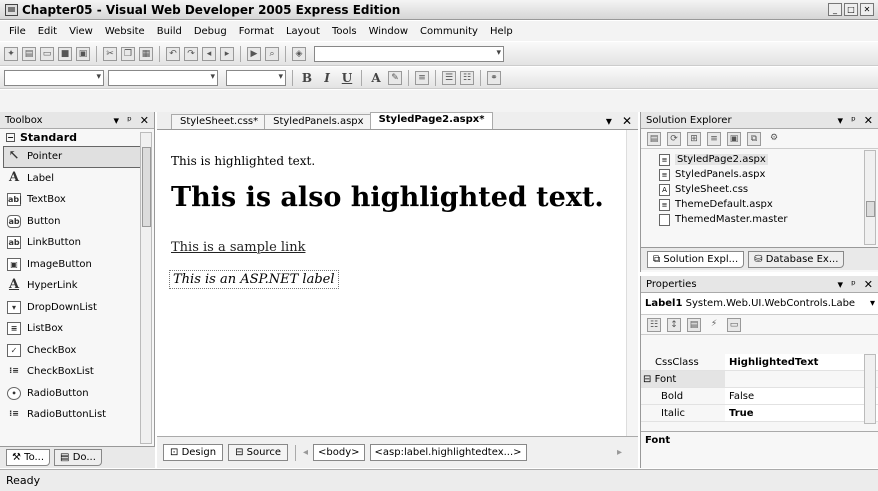 This screenshot has width=878, height=491. What do you see at coordinates (70, 243) in the screenshot?
I see `toolbox-item-linkbutton: ab LinkButton` at bounding box center [70, 243].